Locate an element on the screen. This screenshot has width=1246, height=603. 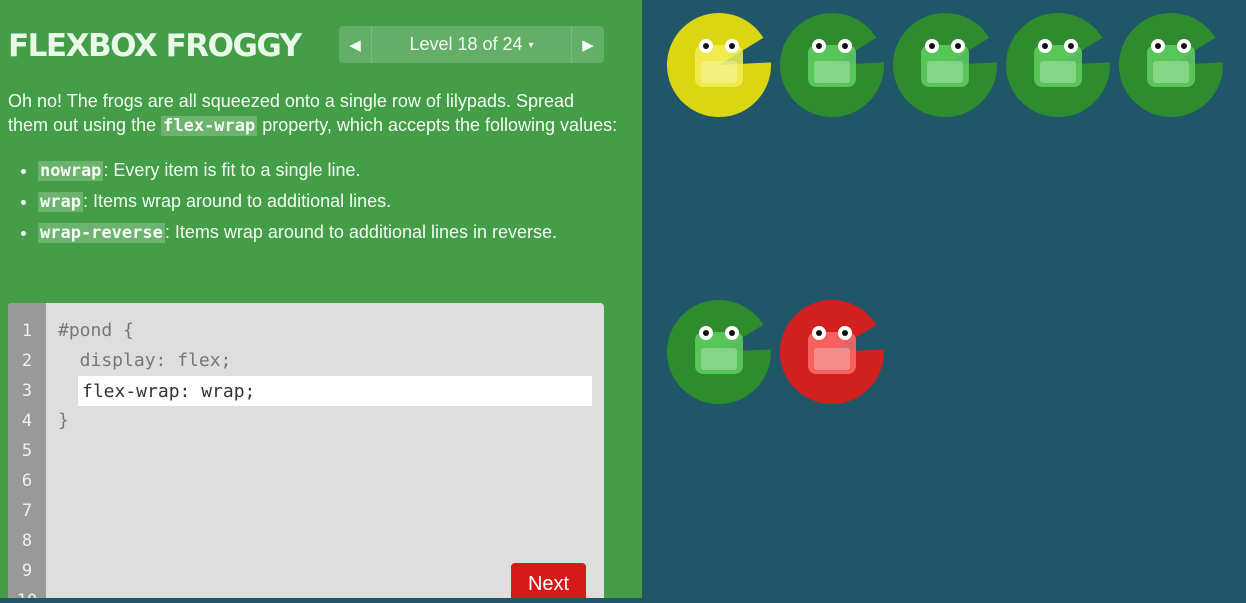
lilypad-yellow is located at coordinates (719, 64).